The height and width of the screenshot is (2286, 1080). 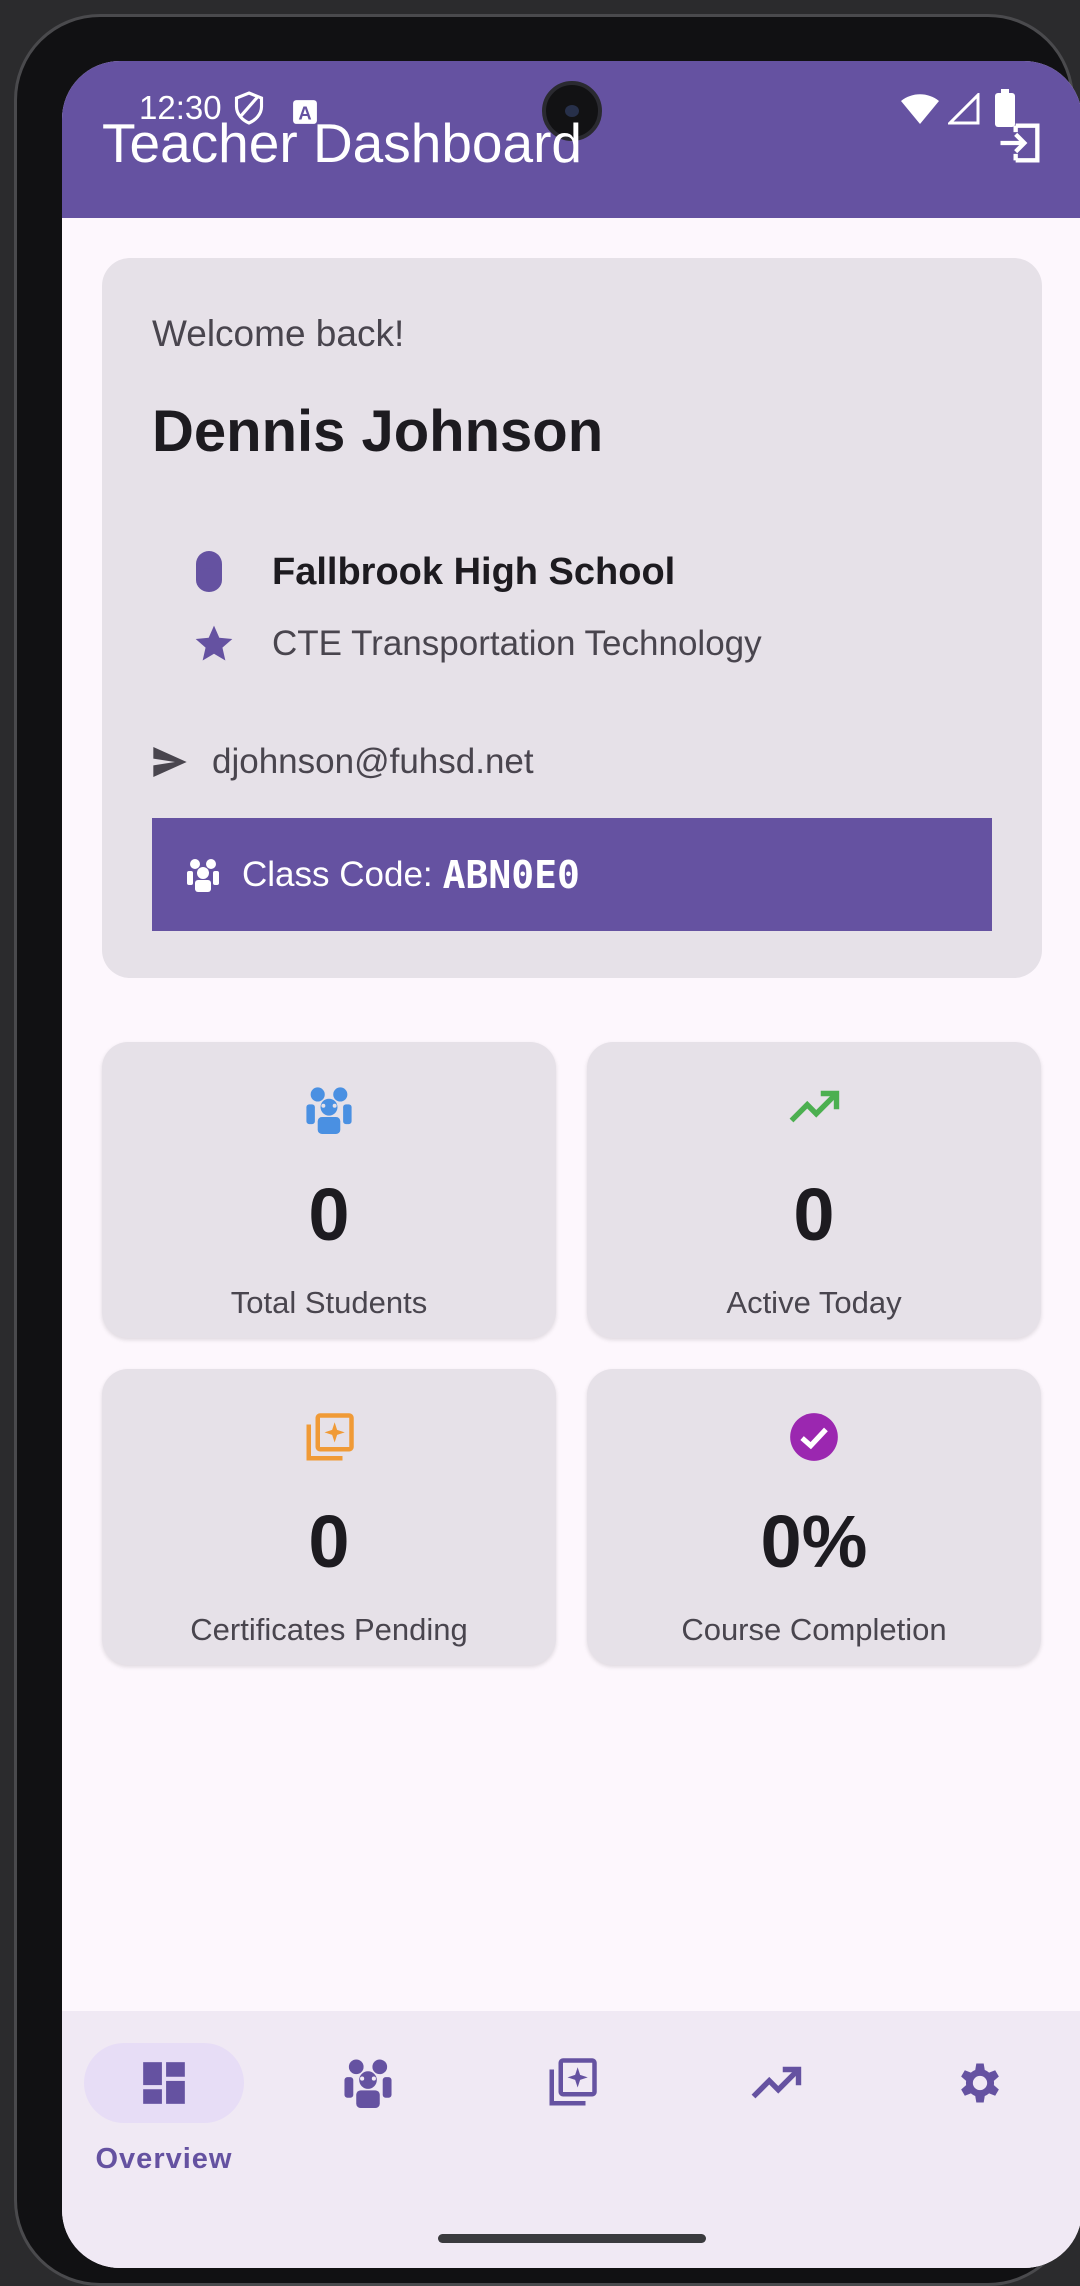 I want to click on send-icon, so click(x=170, y=764).